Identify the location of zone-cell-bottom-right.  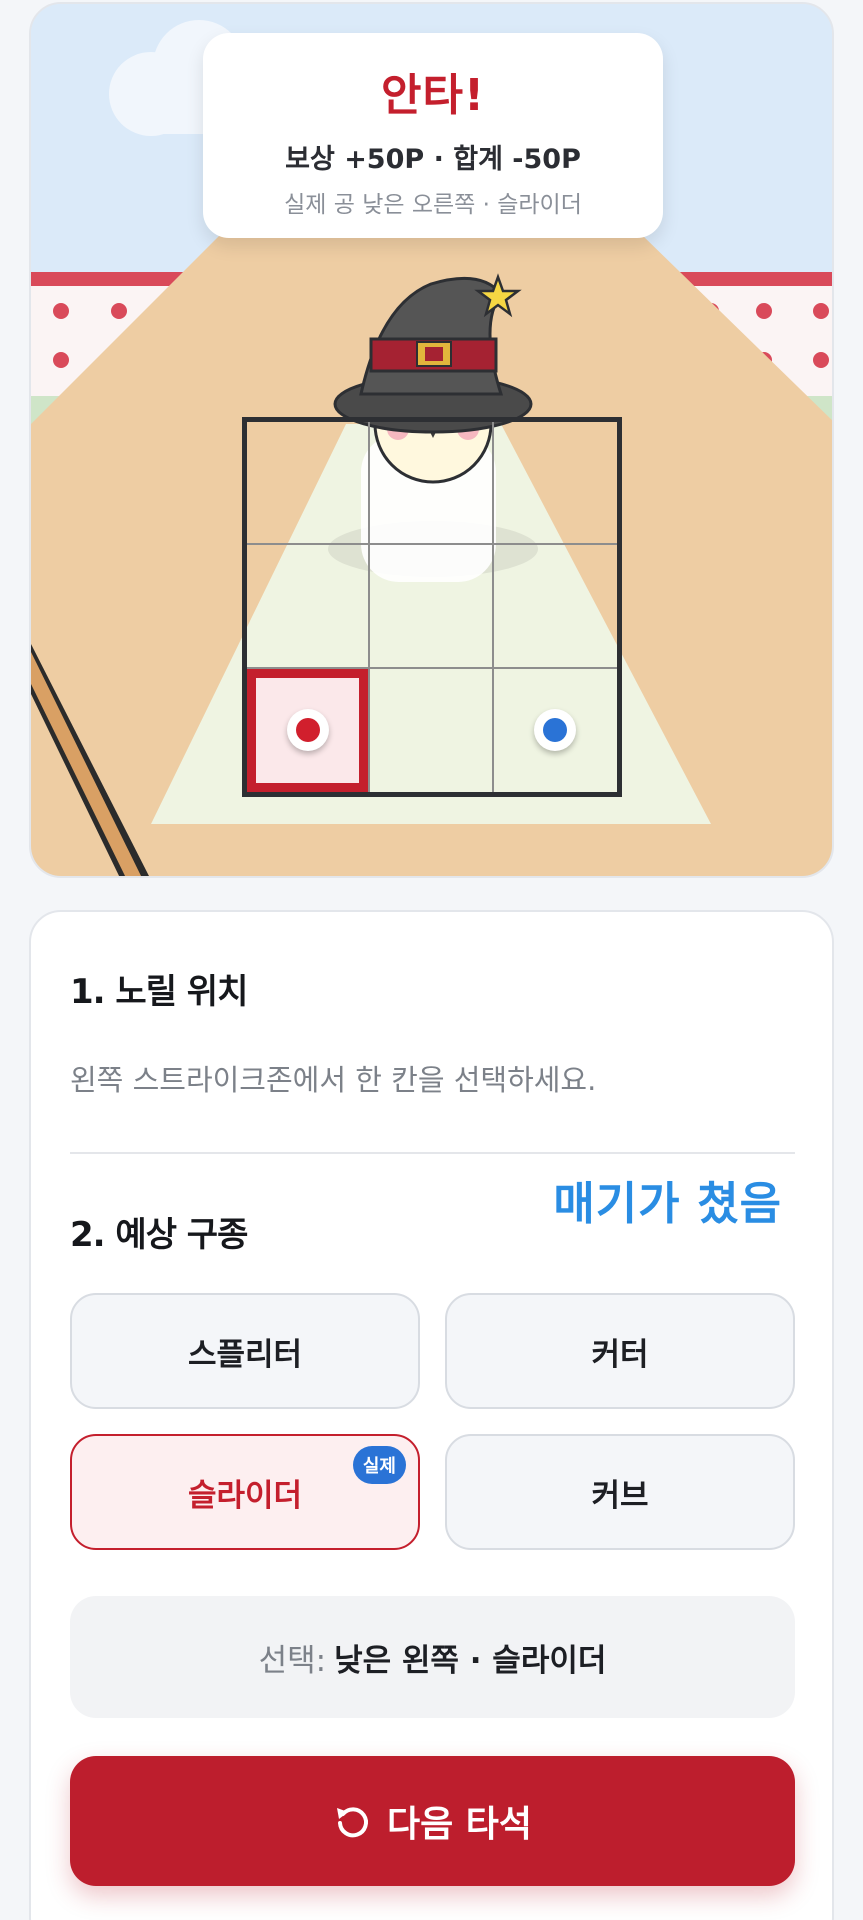
(555, 730).